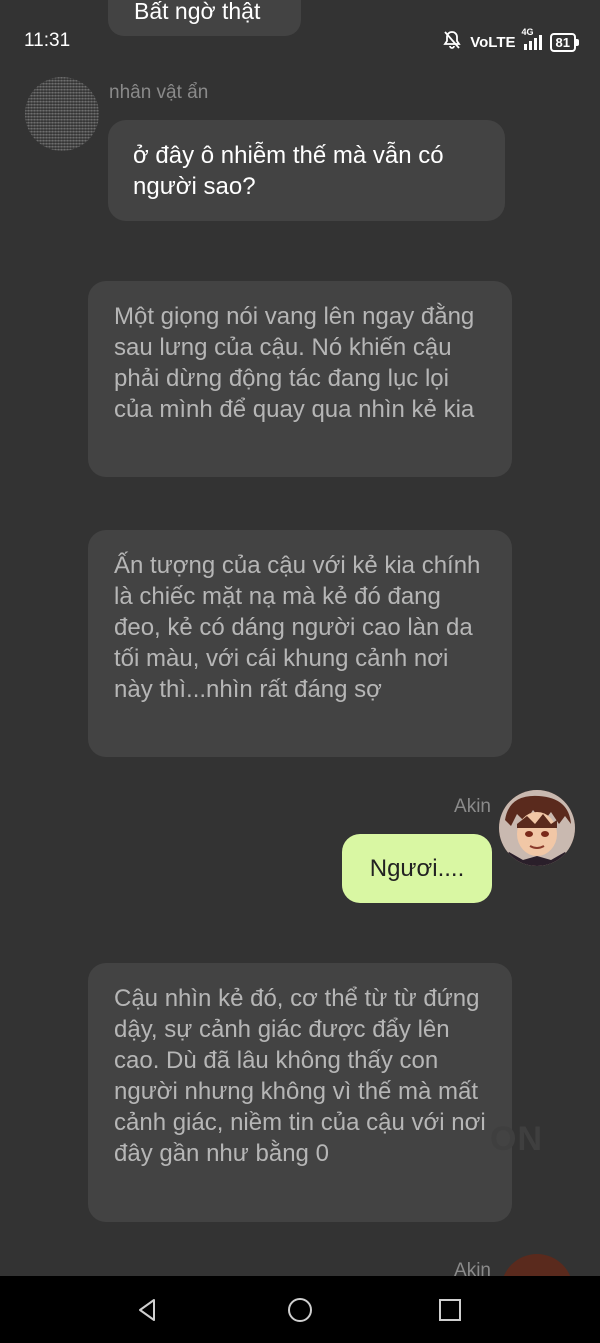  Describe the element at coordinates (452, 42) in the screenshot. I see `mute-bell-icon` at that location.